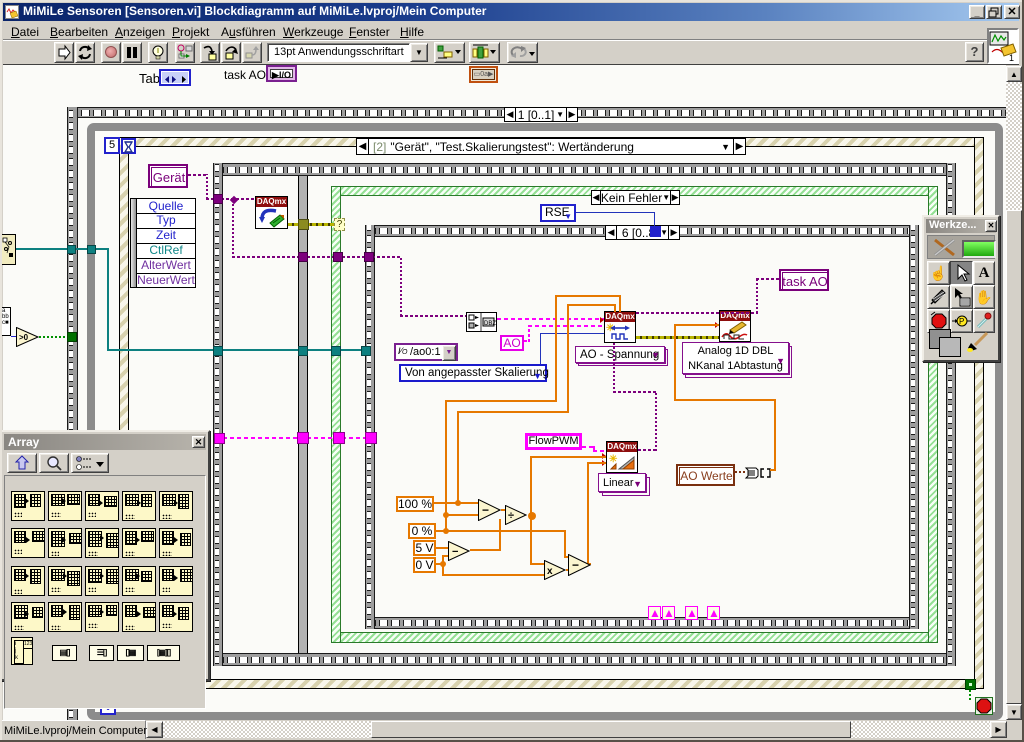 This screenshot has height=742, width=1024. Describe the element at coordinates (490, 324) in the screenshot. I see `svg-text: DBZ` at that location.